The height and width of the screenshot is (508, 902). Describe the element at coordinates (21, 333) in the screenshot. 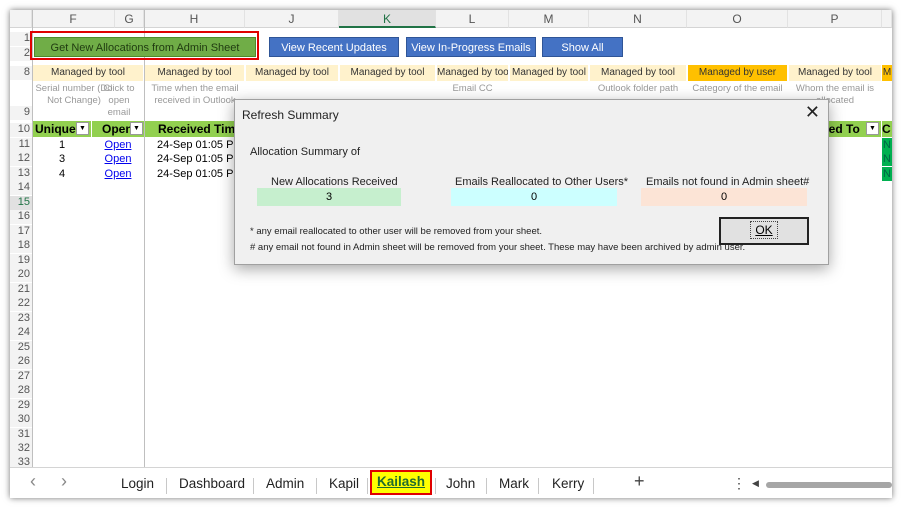

I see `row-header: 24` at that location.